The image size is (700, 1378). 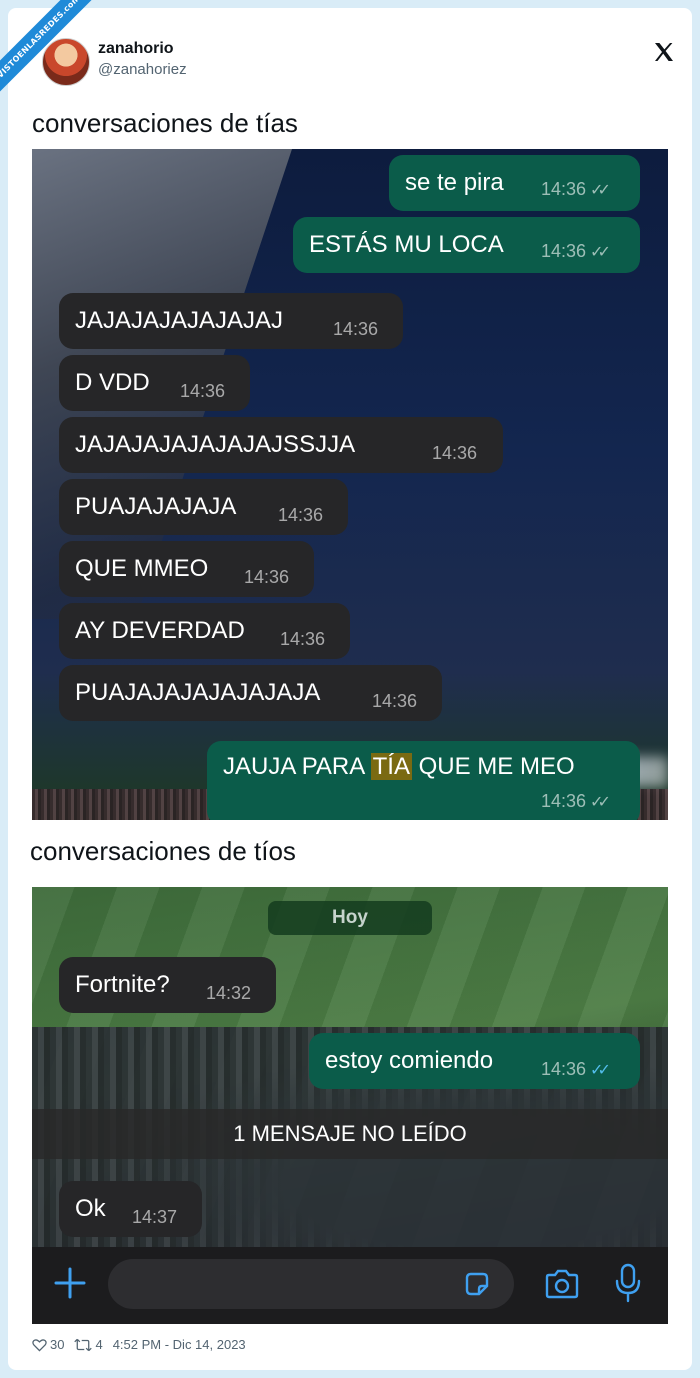 I want to click on caption-guys: conversaciones de tíos, so click(x=163, y=851).